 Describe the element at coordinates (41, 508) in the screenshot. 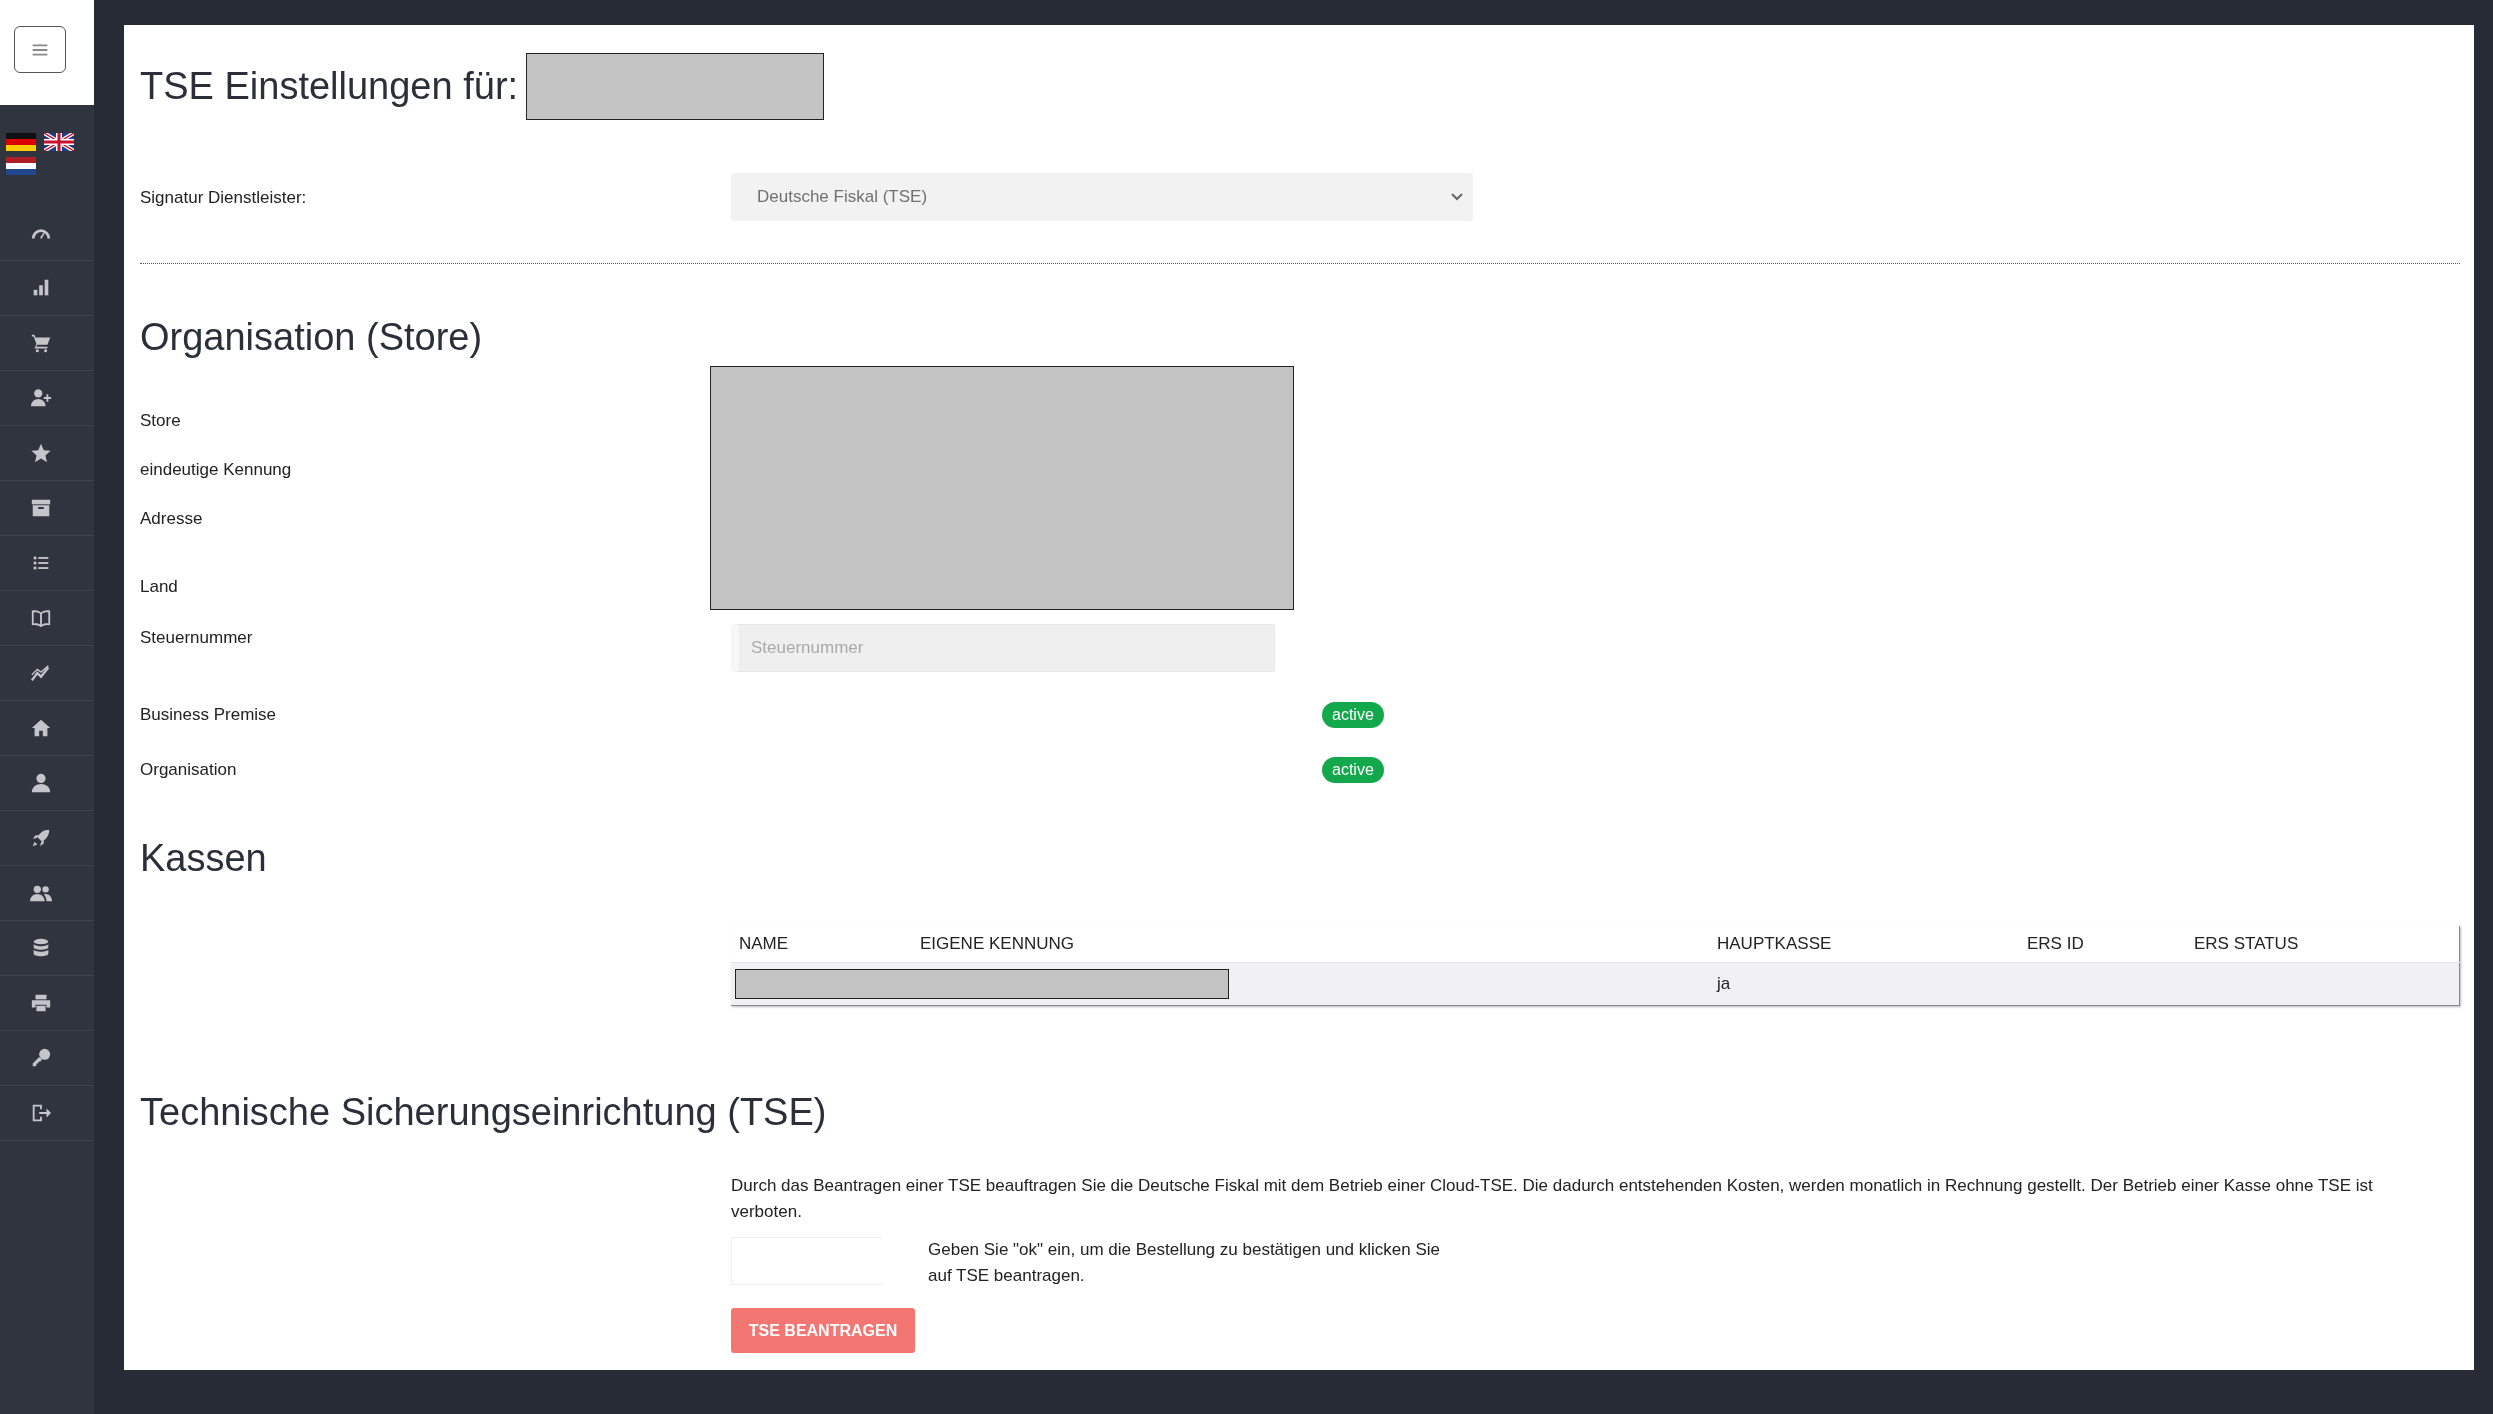

I see `archive-icon` at that location.